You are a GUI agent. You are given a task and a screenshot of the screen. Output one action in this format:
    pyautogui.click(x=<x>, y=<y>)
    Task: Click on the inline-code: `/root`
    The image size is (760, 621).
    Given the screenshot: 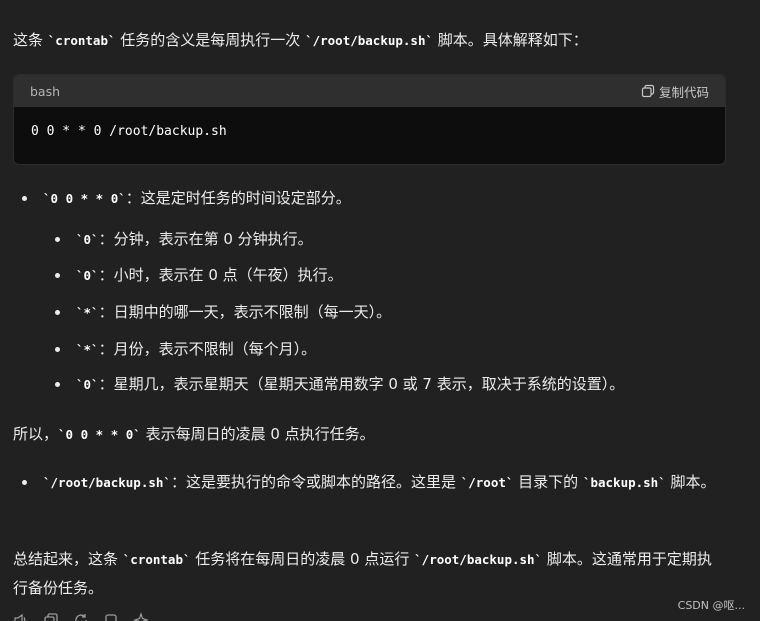 What is the action you would take?
    pyautogui.click(x=487, y=482)
    